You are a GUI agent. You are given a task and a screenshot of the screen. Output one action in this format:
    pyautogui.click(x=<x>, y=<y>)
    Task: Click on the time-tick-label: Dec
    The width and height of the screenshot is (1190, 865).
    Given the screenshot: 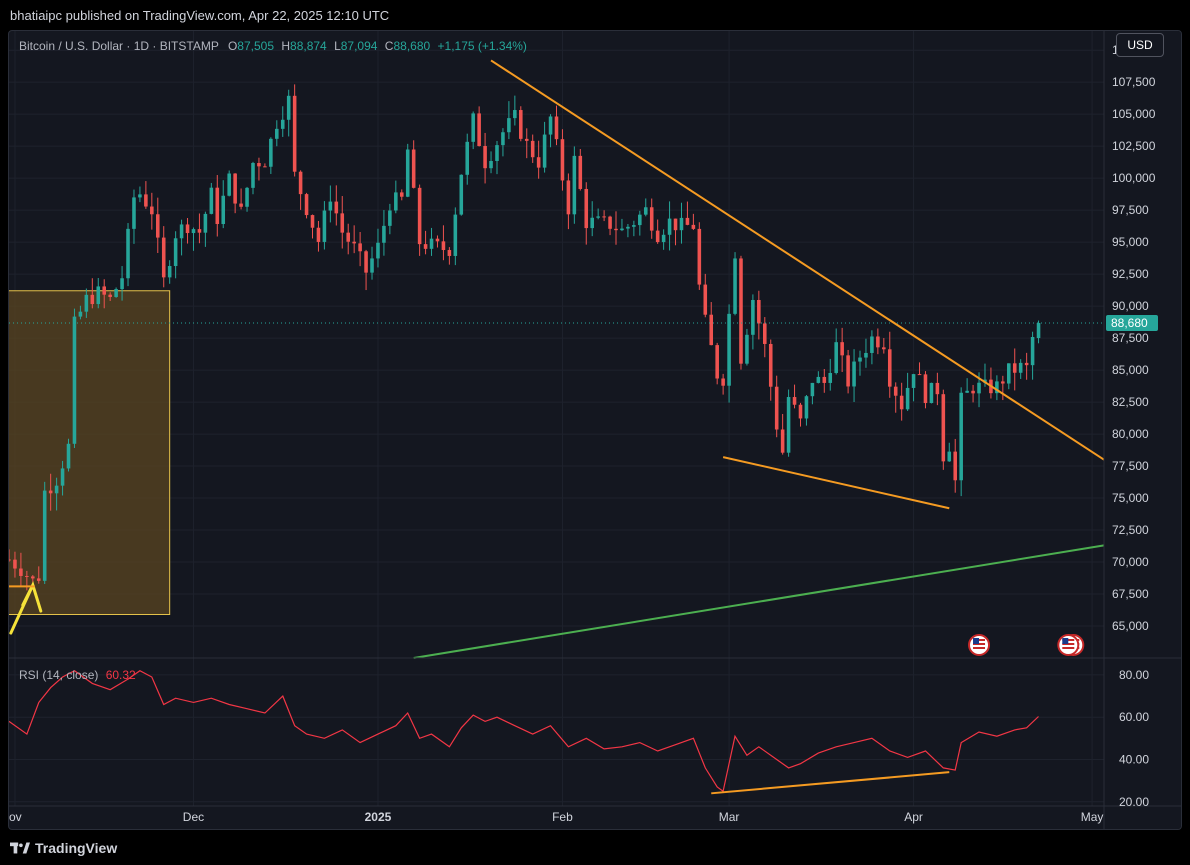 What is the action you would take?
    pyautogui.click(x=193, y=817)
    